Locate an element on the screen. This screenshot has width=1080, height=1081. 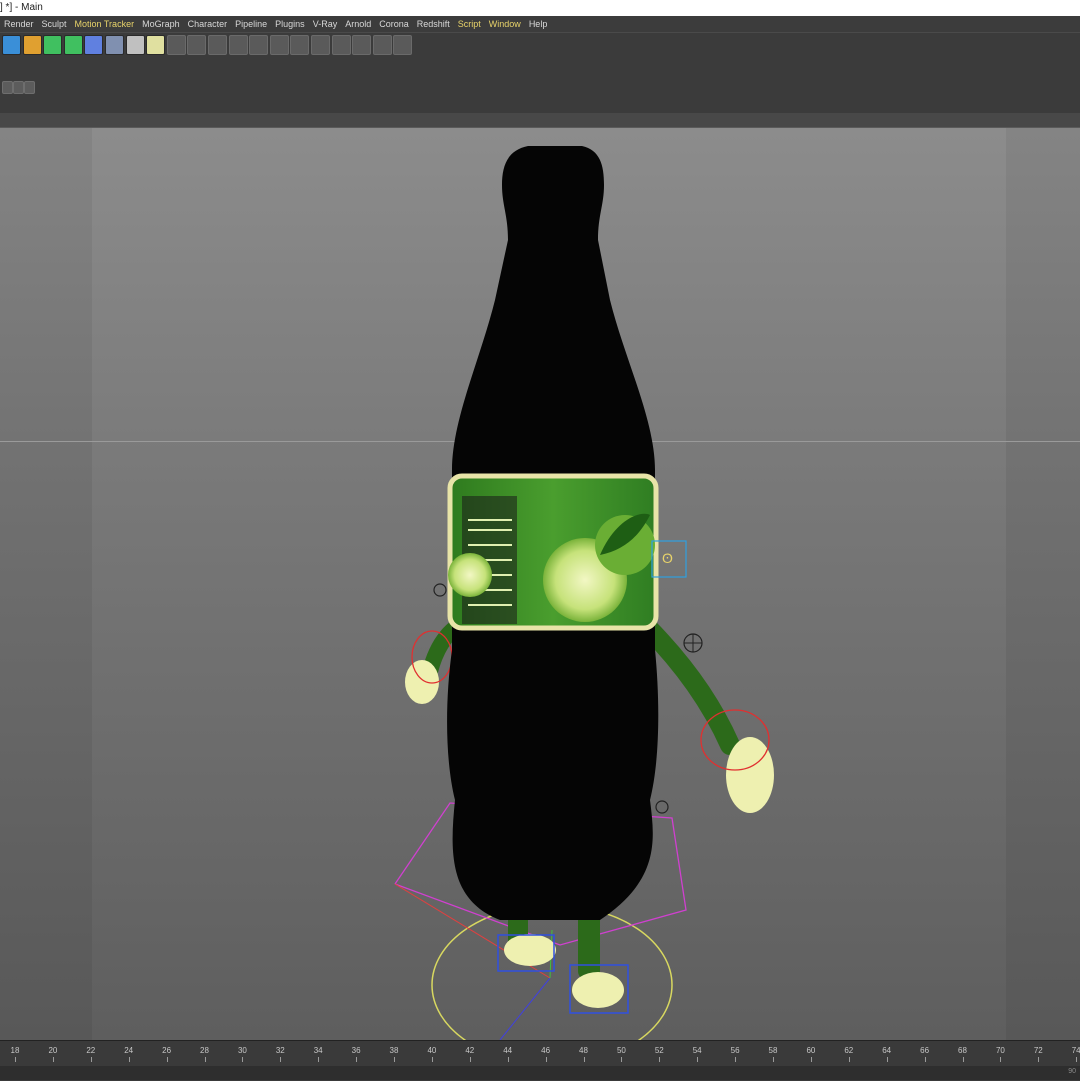
menu-item-motion-tracker: Motion Tracker is located at coordinates (105, 24).